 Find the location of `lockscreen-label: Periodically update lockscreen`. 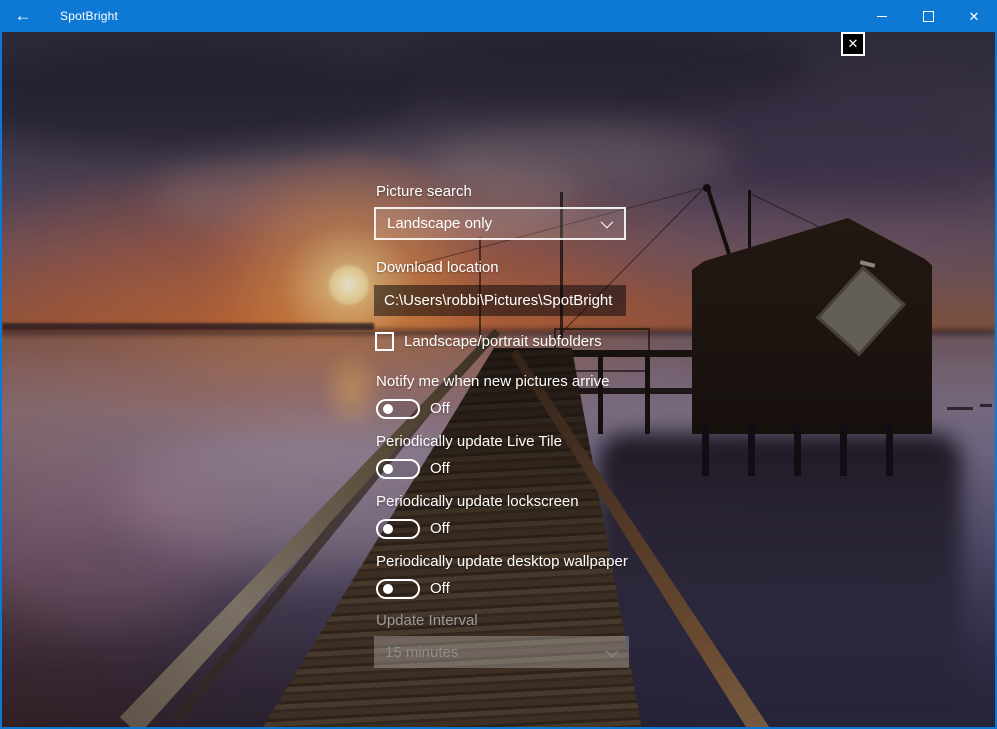

lockscreen-label: Periodically update lockscreen is located at coordinates (477, 501).